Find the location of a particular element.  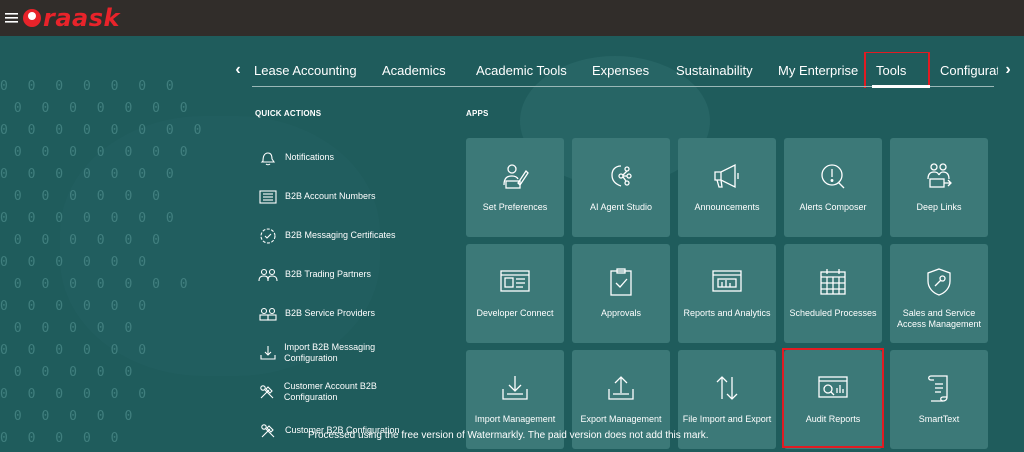

app-tile-approvals: Approvals is located at coordinates (621, 293).